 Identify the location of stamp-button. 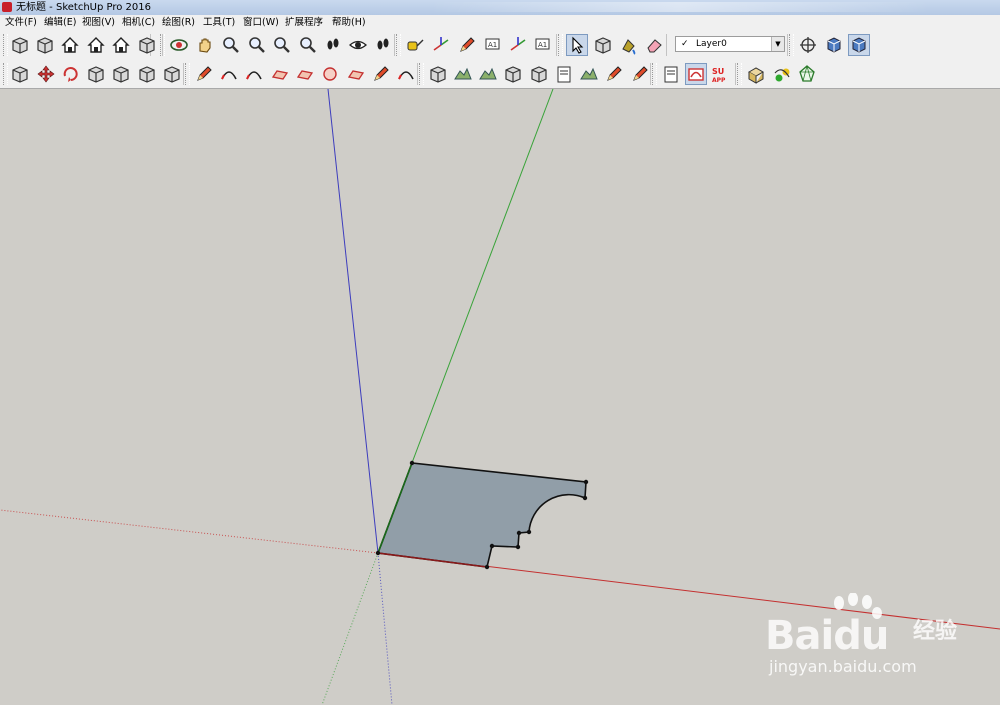
(488, 74).